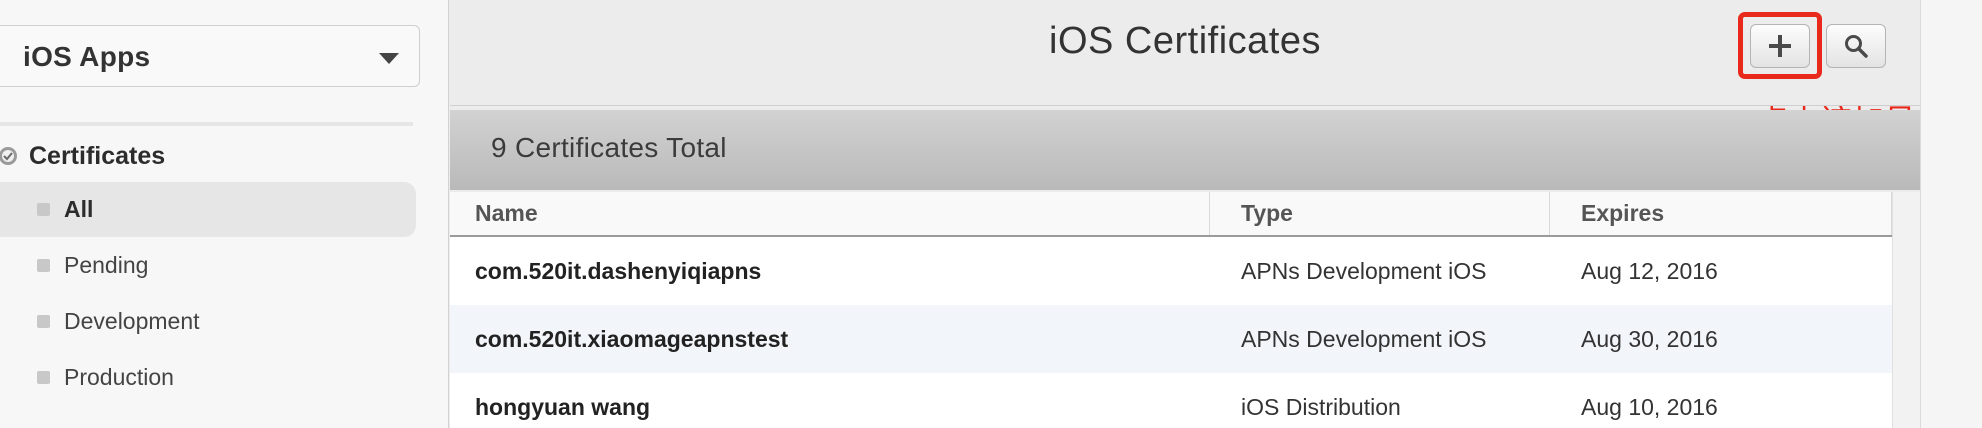  Describe the element at coordinates (563, 406) in the screenshot. I see `cell-name: hongyuan wang` at that location.